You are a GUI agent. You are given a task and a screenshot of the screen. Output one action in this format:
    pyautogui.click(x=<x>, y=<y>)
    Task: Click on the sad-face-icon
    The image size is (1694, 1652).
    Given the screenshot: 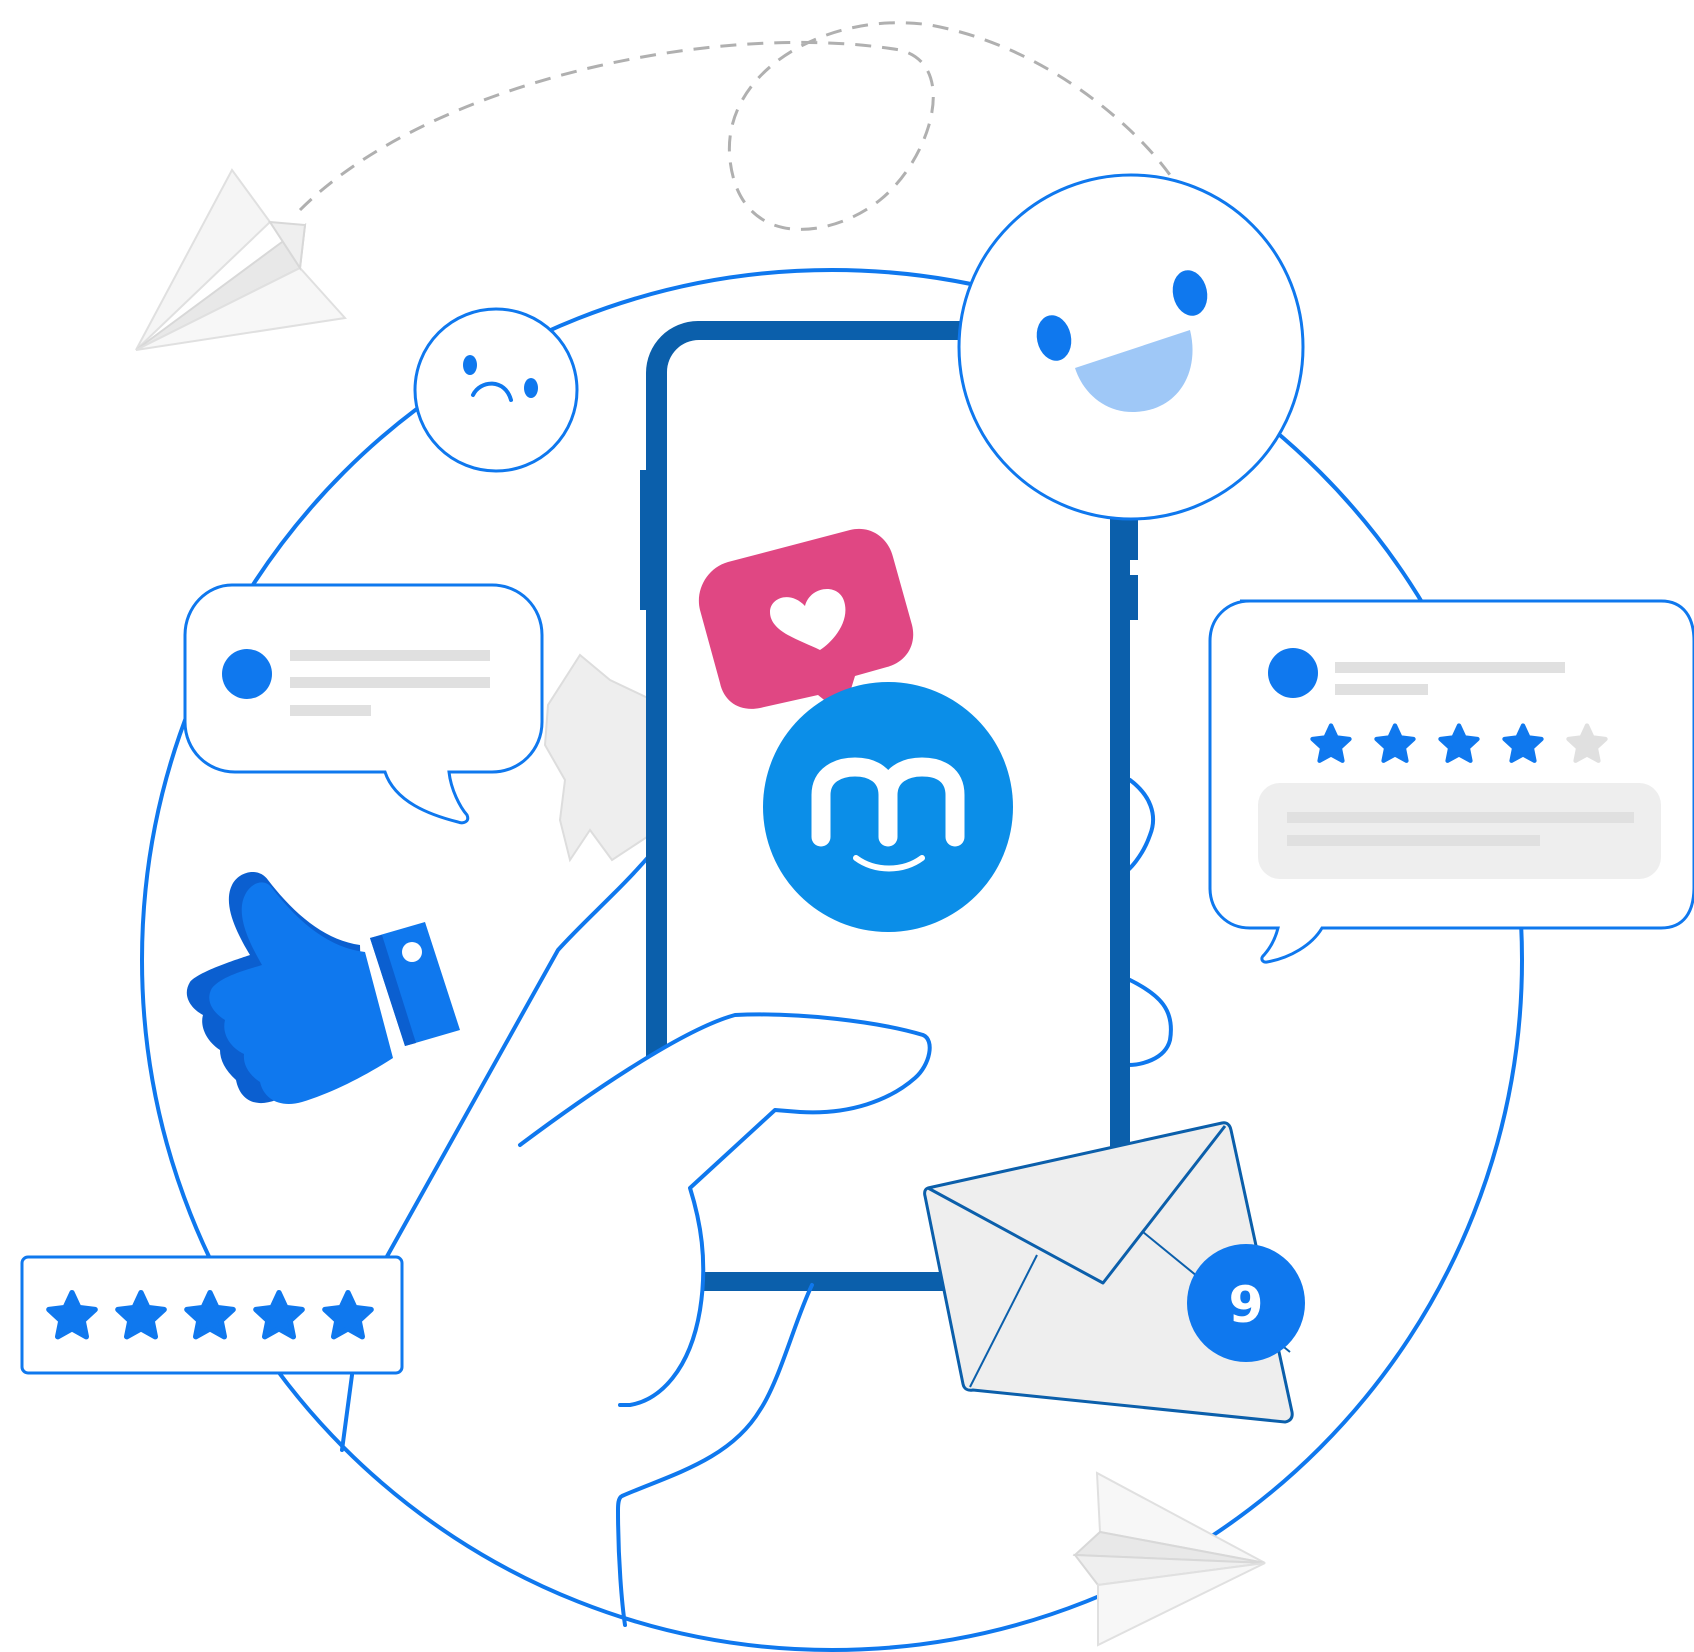 What is the action you would take?
    pyautogui.click(x=496, y=390)
    